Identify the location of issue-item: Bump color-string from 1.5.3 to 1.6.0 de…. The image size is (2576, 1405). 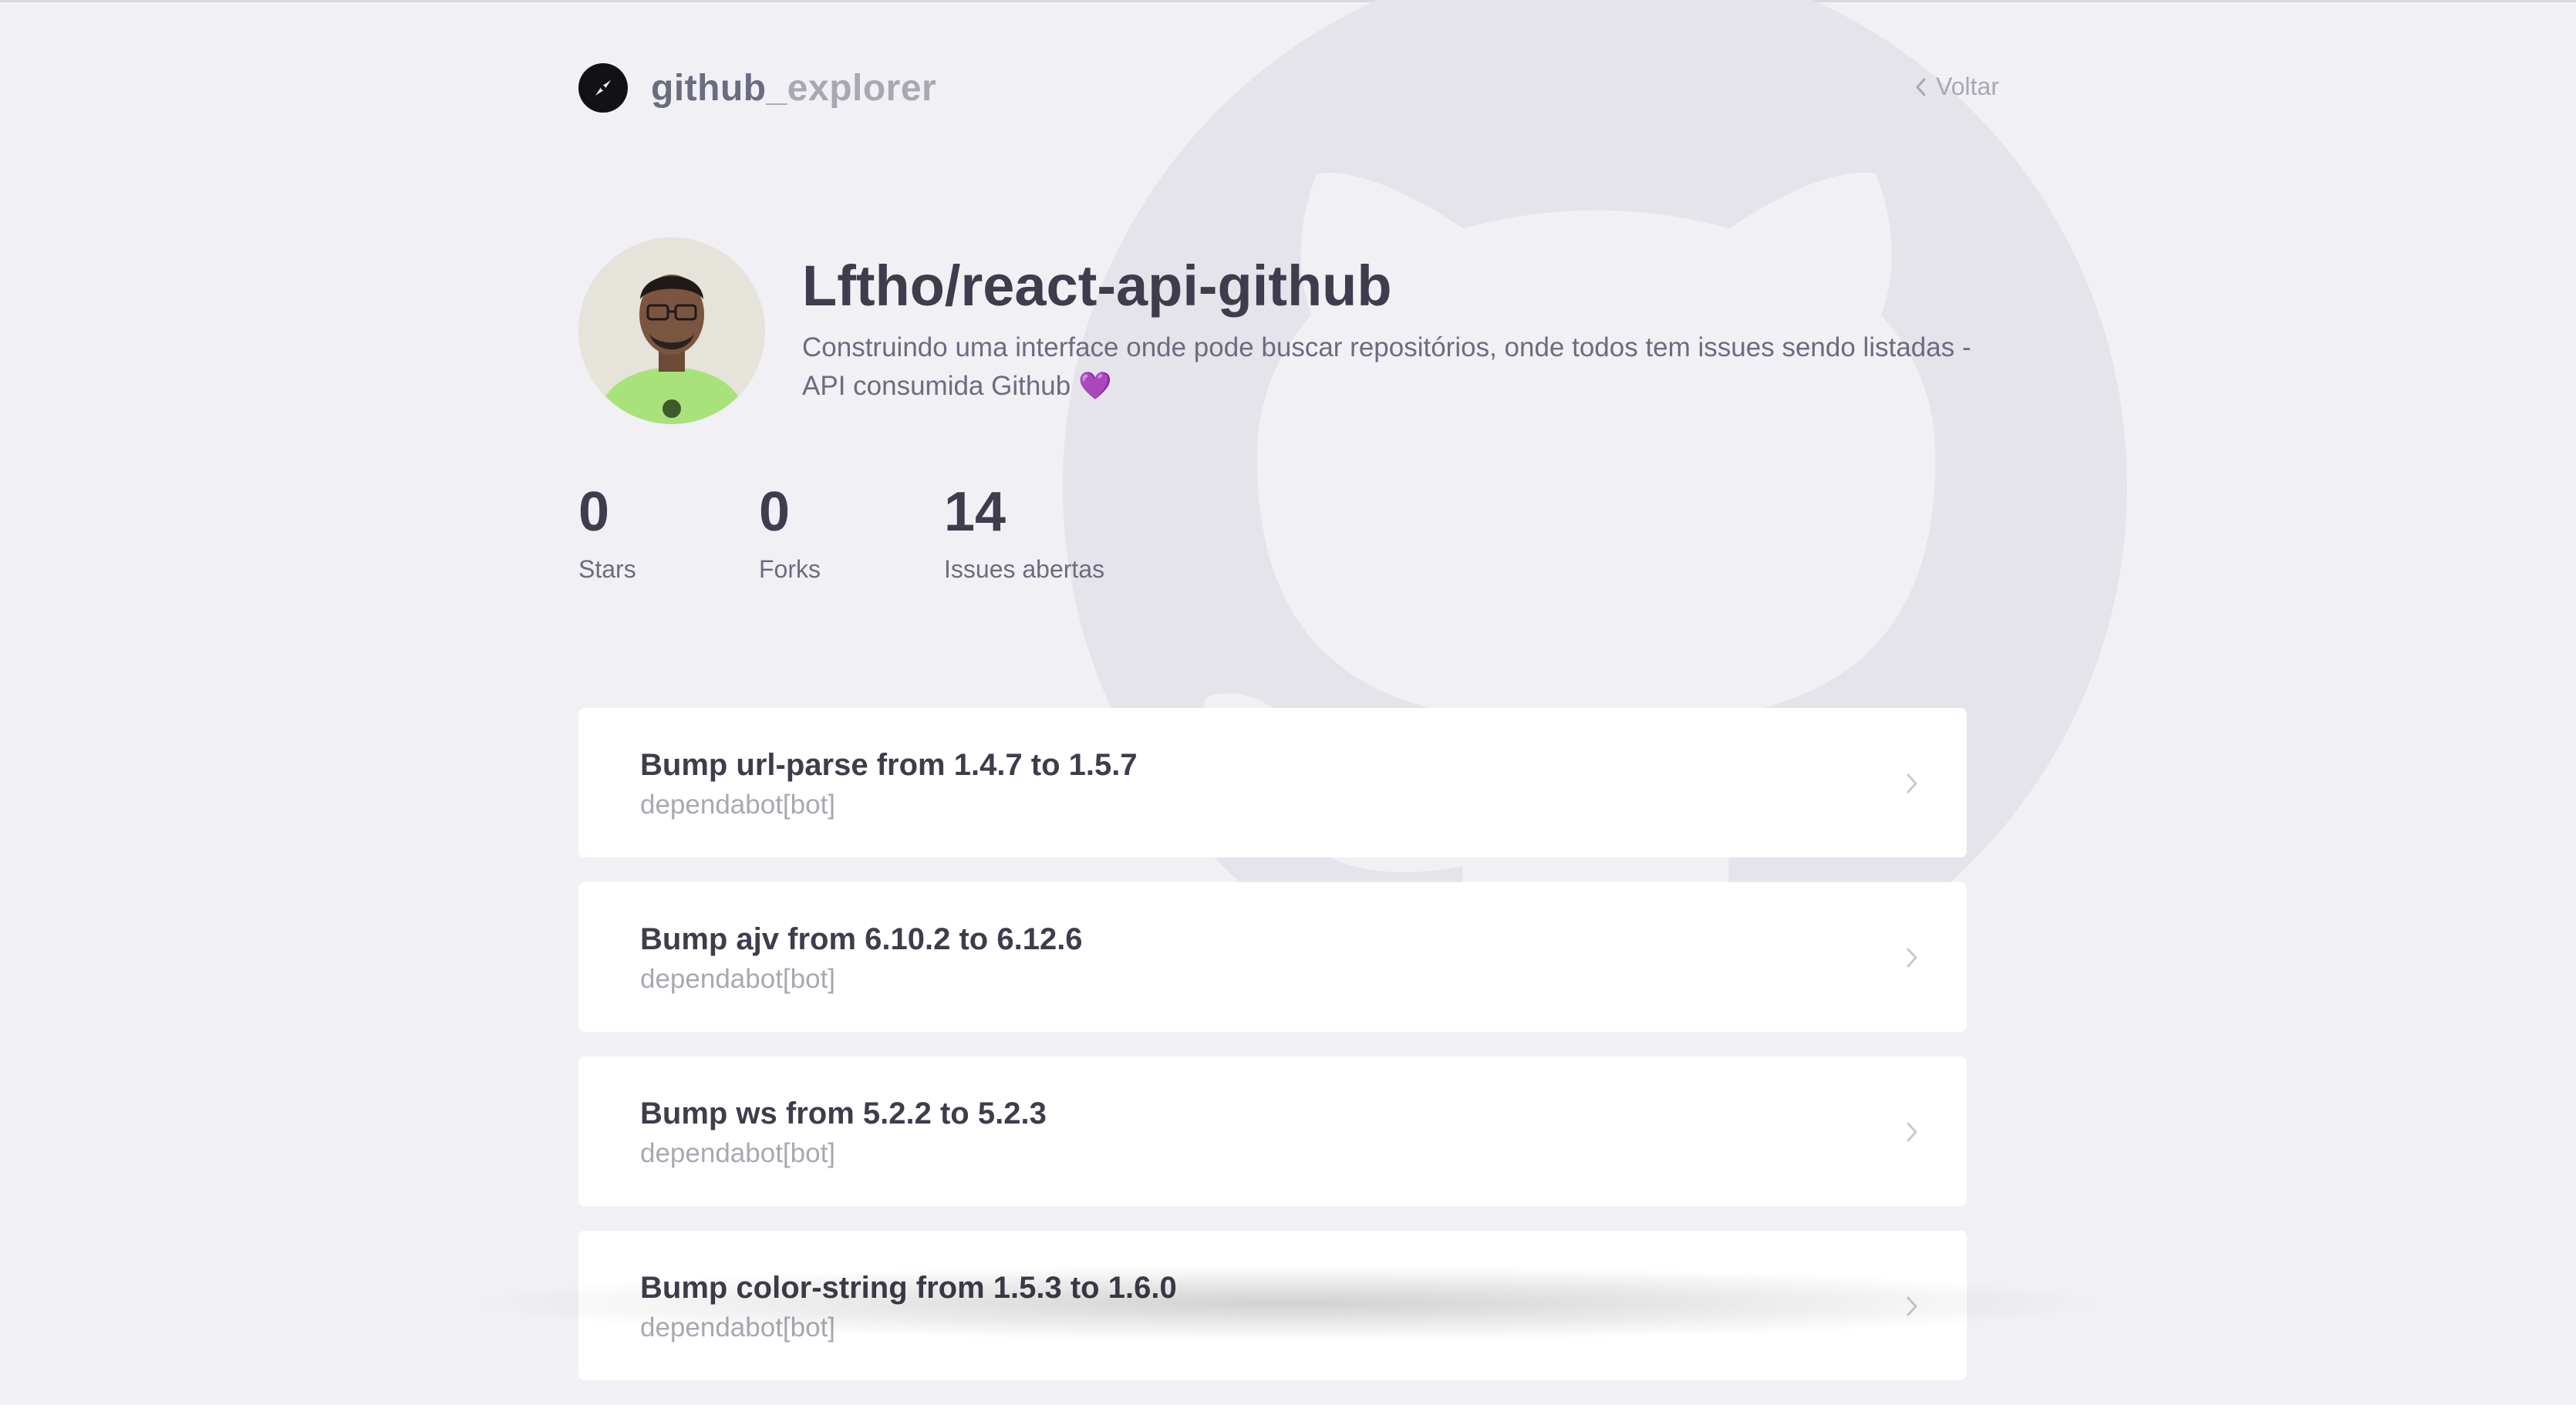
(1272, 1305).